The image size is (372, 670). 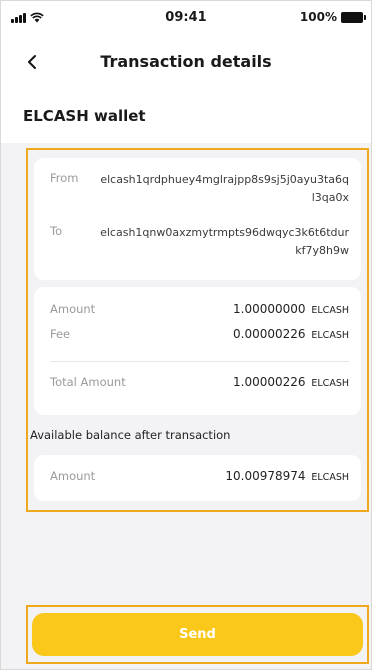 I want to click on send-button: Send, so click(x=197, y=634).